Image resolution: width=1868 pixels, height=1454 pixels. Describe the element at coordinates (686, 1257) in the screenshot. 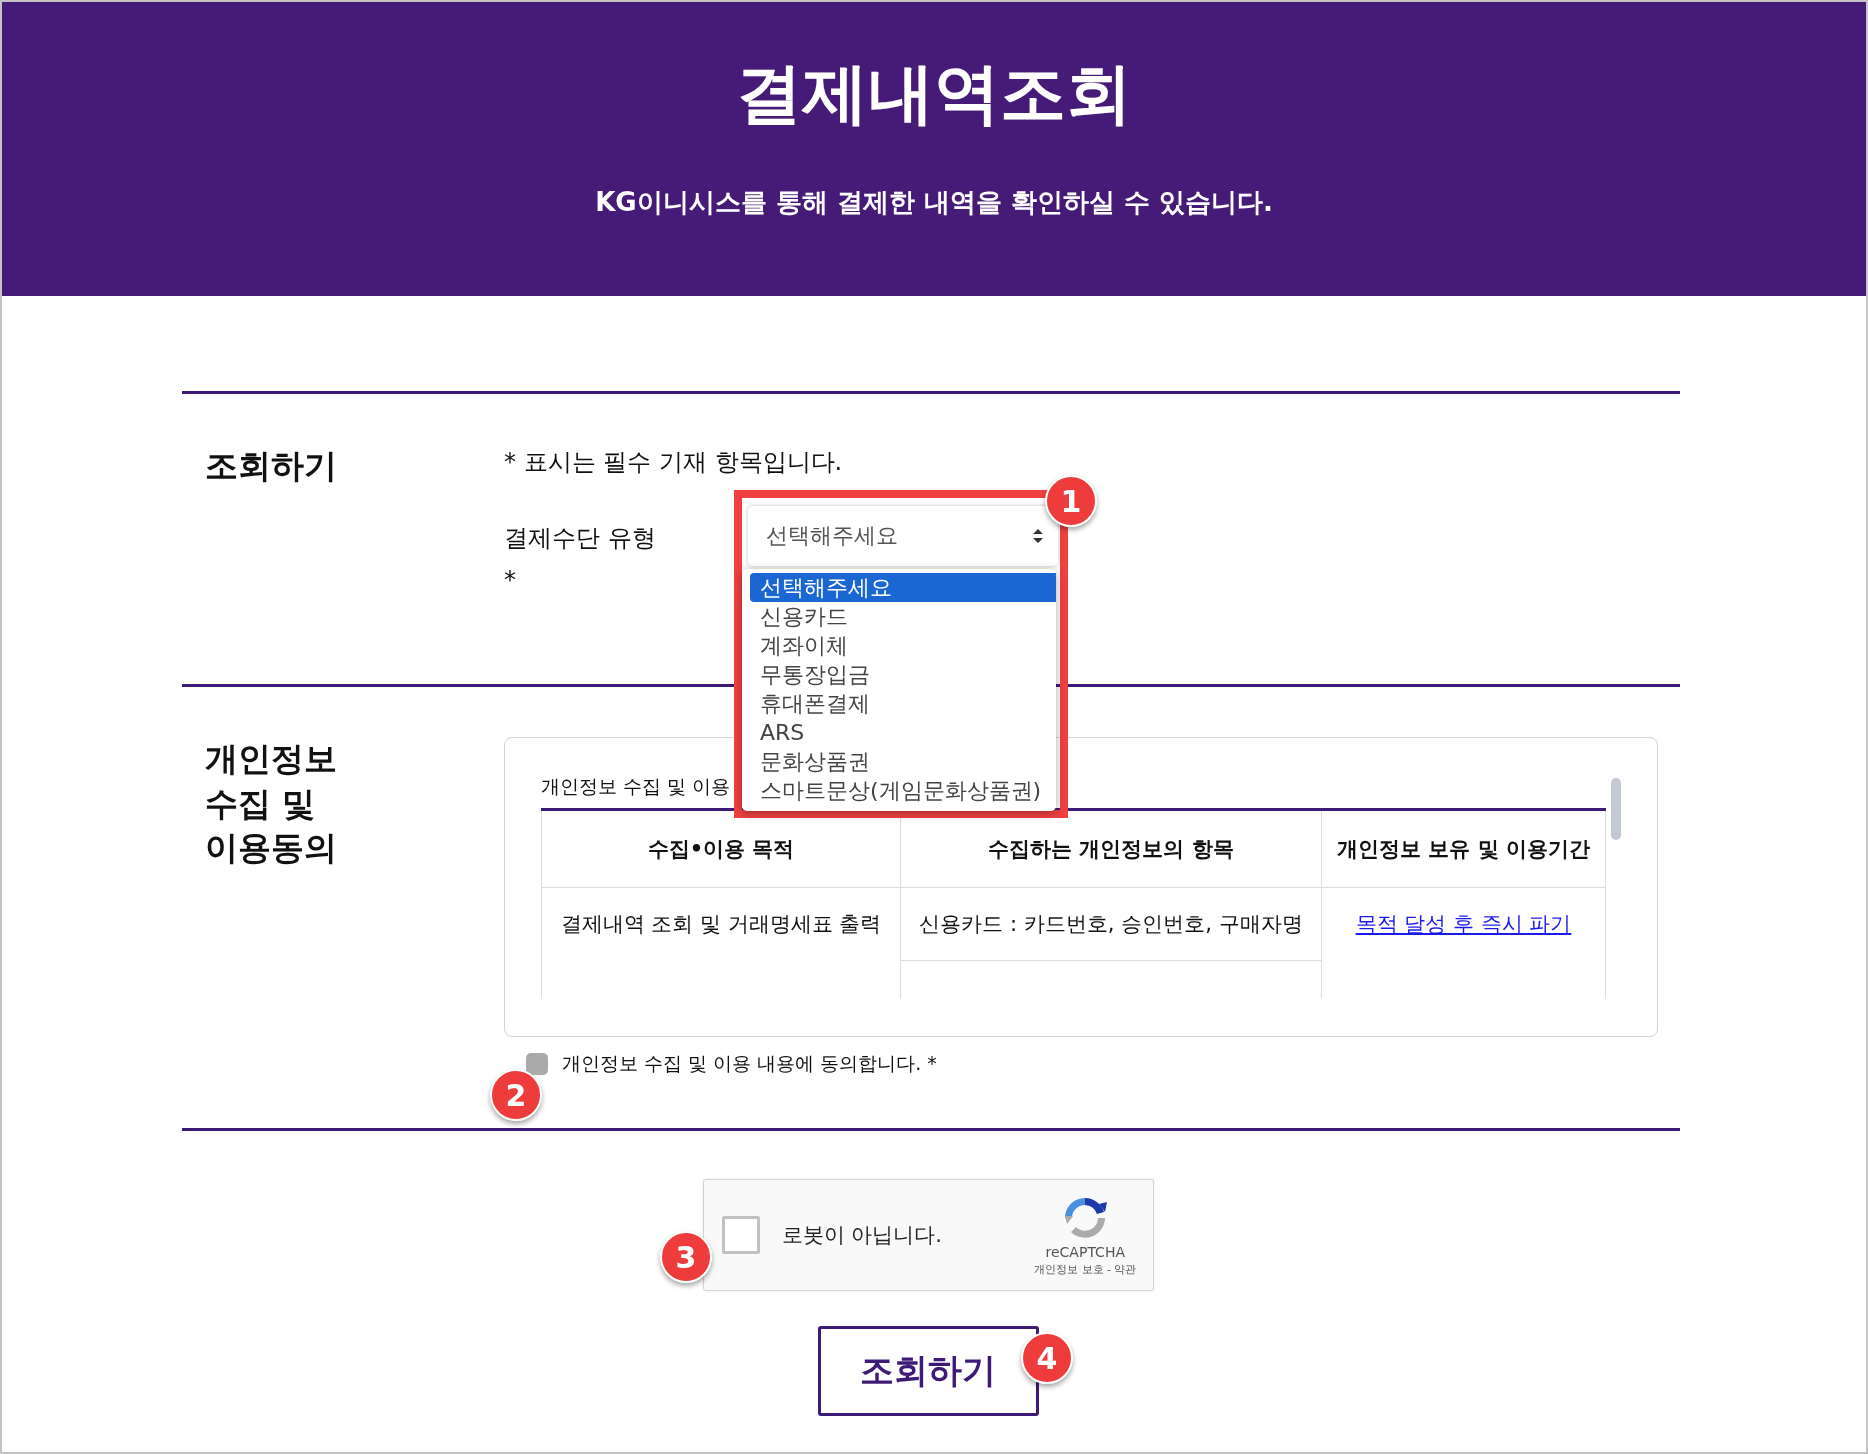

I see `step-marker: 3` at that location.